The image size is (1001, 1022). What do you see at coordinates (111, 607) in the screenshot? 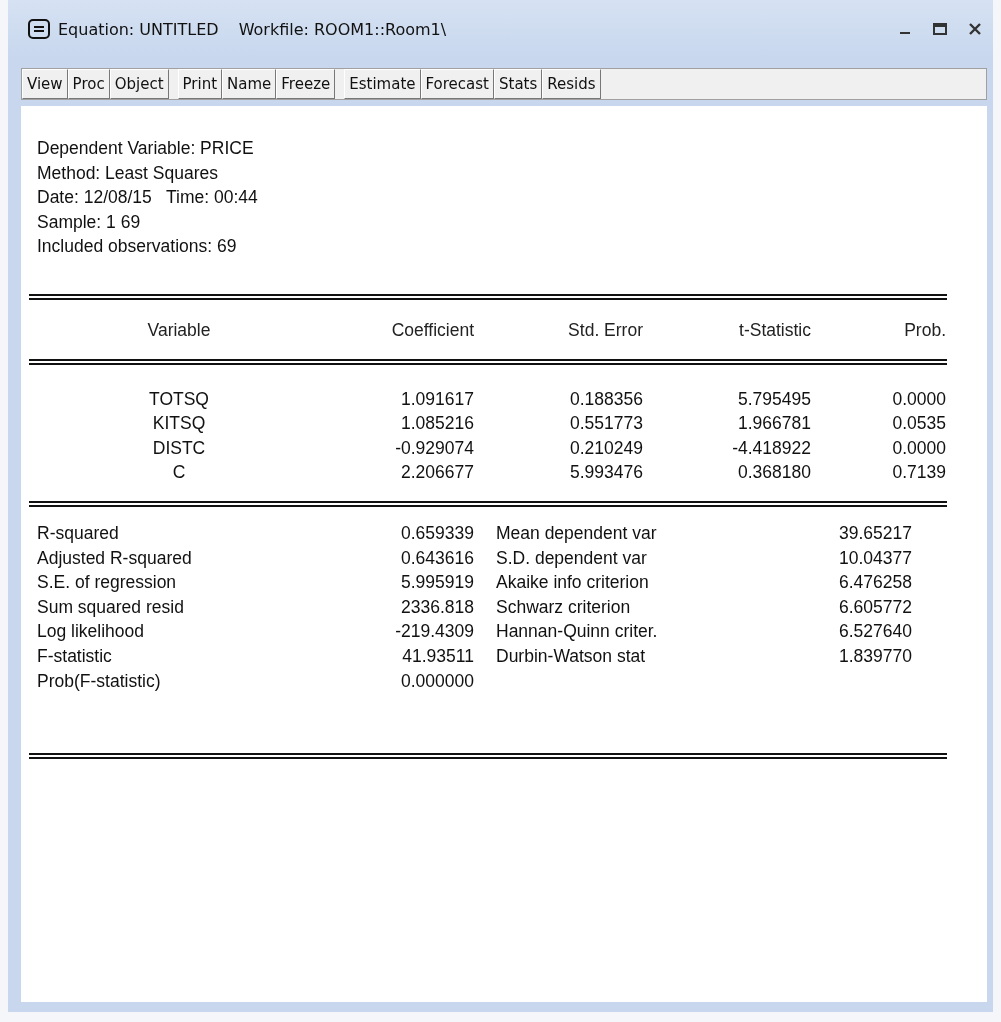
I see `statistic-label: Sum squared resid` at bounding box center [111, 607].